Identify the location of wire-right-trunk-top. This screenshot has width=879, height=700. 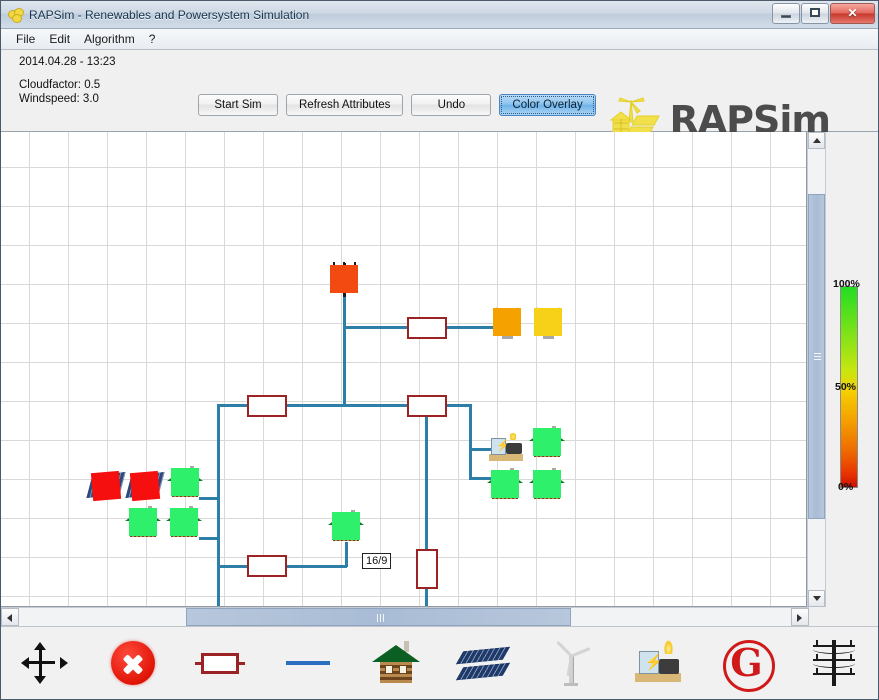
(426, 478).